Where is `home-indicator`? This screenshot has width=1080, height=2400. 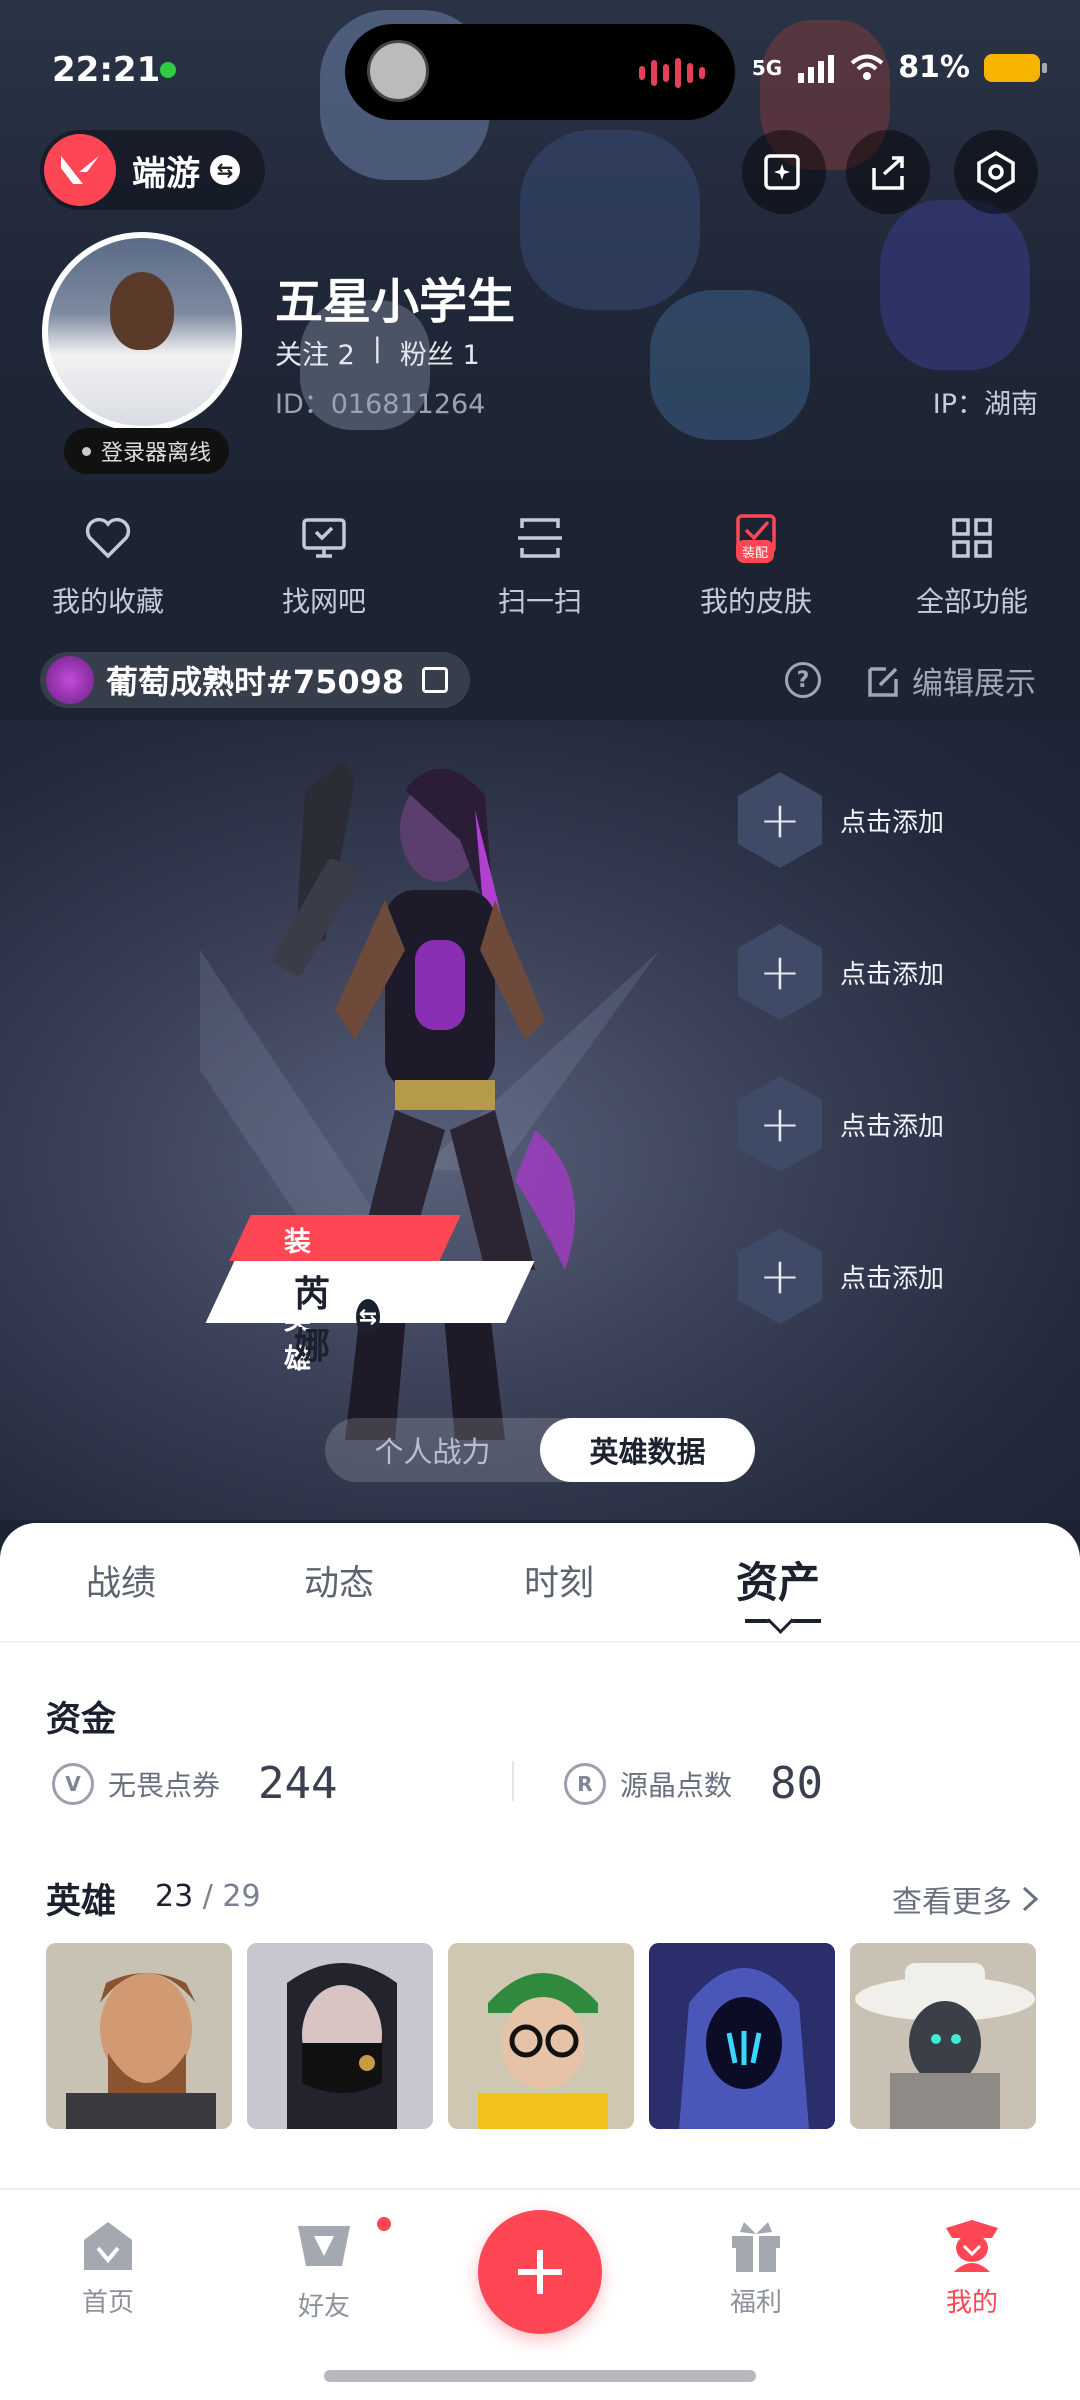
home-indicator is located at coordinates (540, 2376).